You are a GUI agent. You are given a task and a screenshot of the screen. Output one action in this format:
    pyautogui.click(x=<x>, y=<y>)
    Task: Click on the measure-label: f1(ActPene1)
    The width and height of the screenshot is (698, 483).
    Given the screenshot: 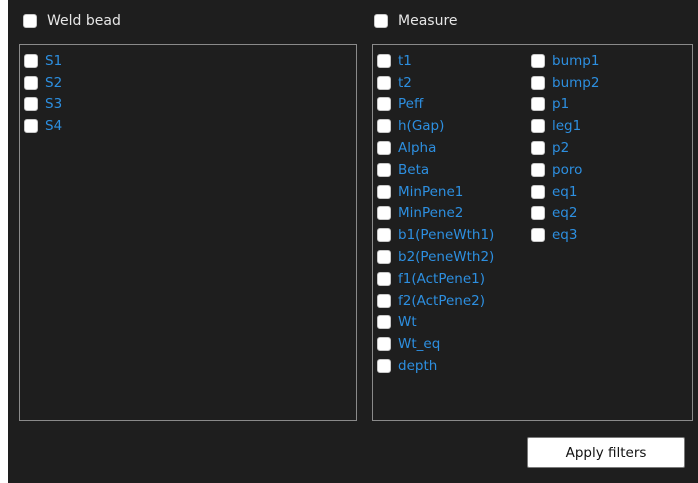 What is the action you would take?
    pyautogui.click(x=442, y=278)
    